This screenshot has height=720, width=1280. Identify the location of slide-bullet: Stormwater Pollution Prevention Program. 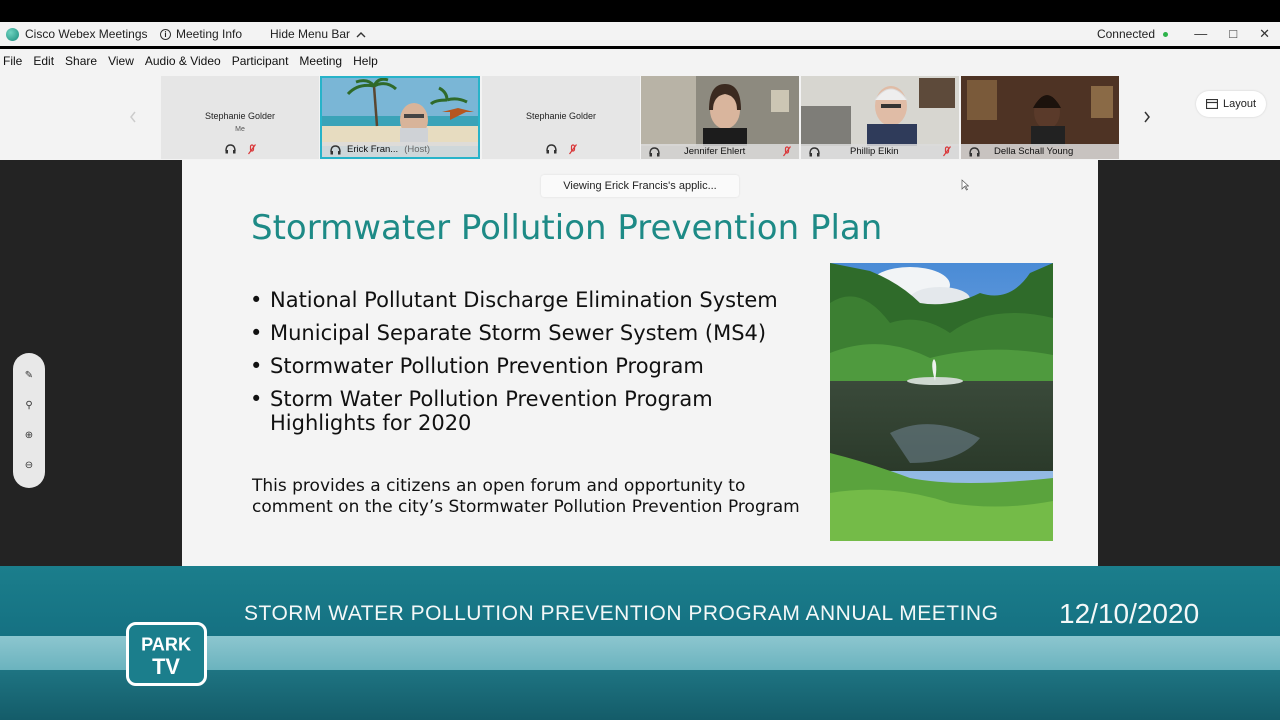
(530, 366).